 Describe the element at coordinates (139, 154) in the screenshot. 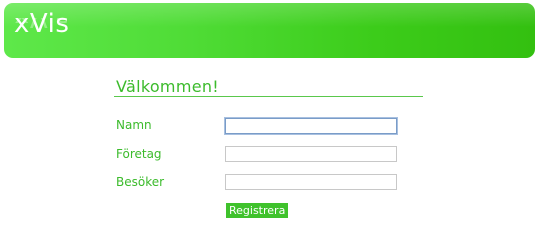

I see `company-label: Företag` at that location.